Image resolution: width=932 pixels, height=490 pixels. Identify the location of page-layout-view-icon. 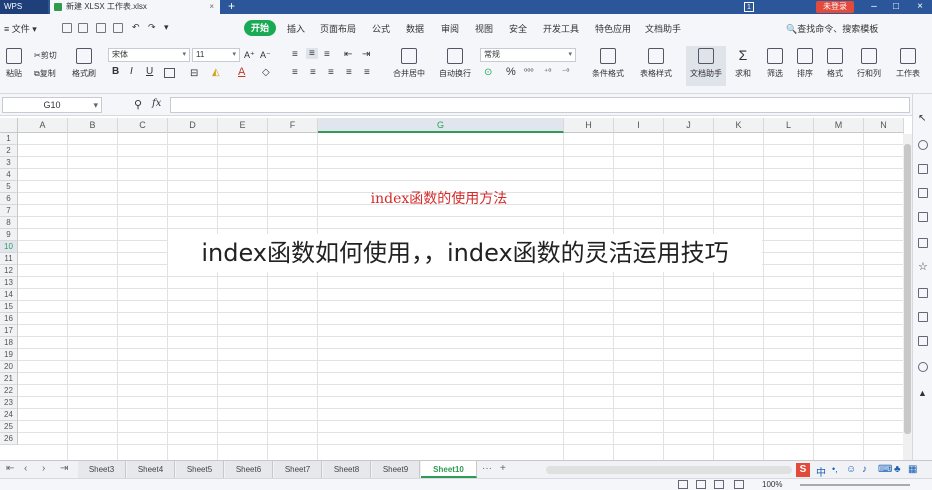
(701, 484).